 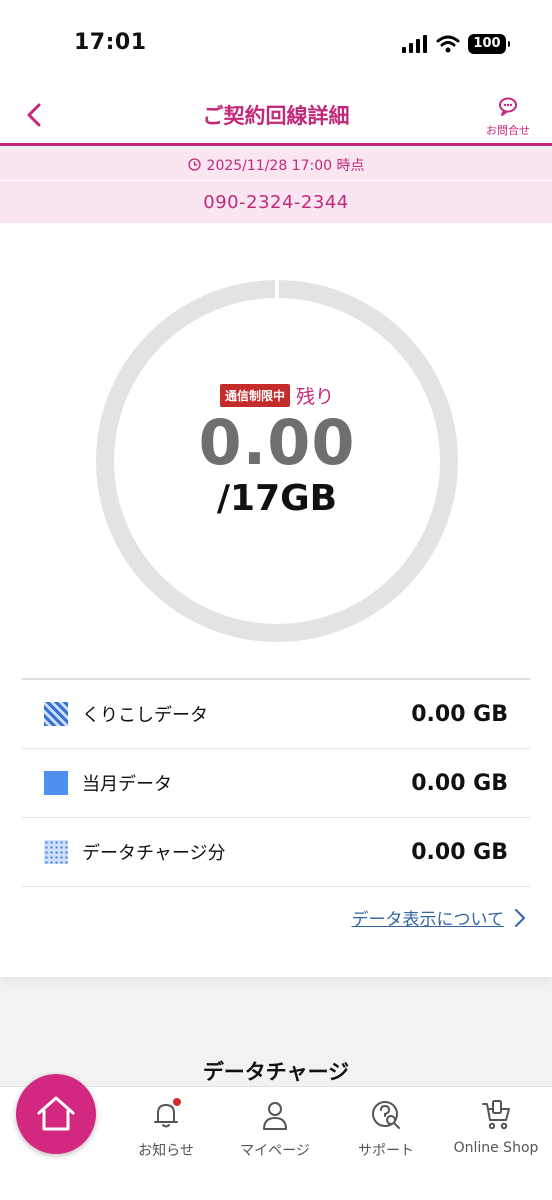 I want to click on nav-label: マイページ, so click(x=275, y=1151).